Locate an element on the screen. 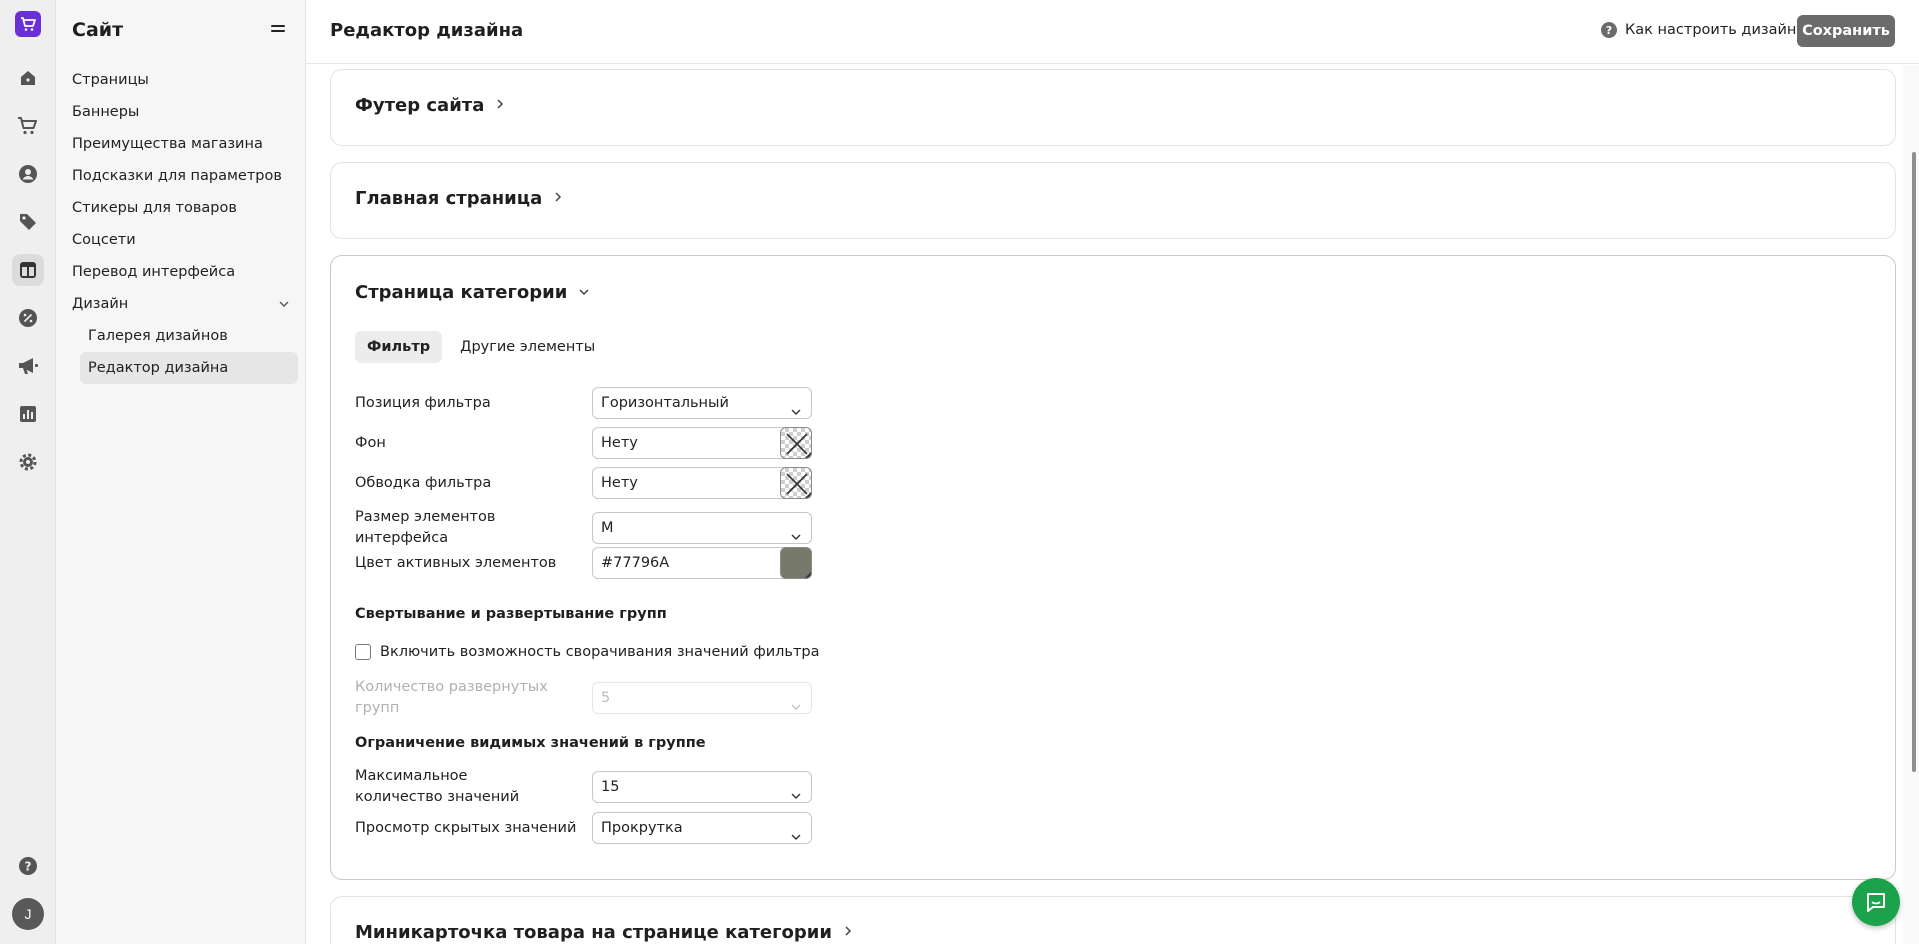 This screenshot has width=1919, height=944. help-link: ? Как настроить дизайн is located at coordinates (1698, 30).